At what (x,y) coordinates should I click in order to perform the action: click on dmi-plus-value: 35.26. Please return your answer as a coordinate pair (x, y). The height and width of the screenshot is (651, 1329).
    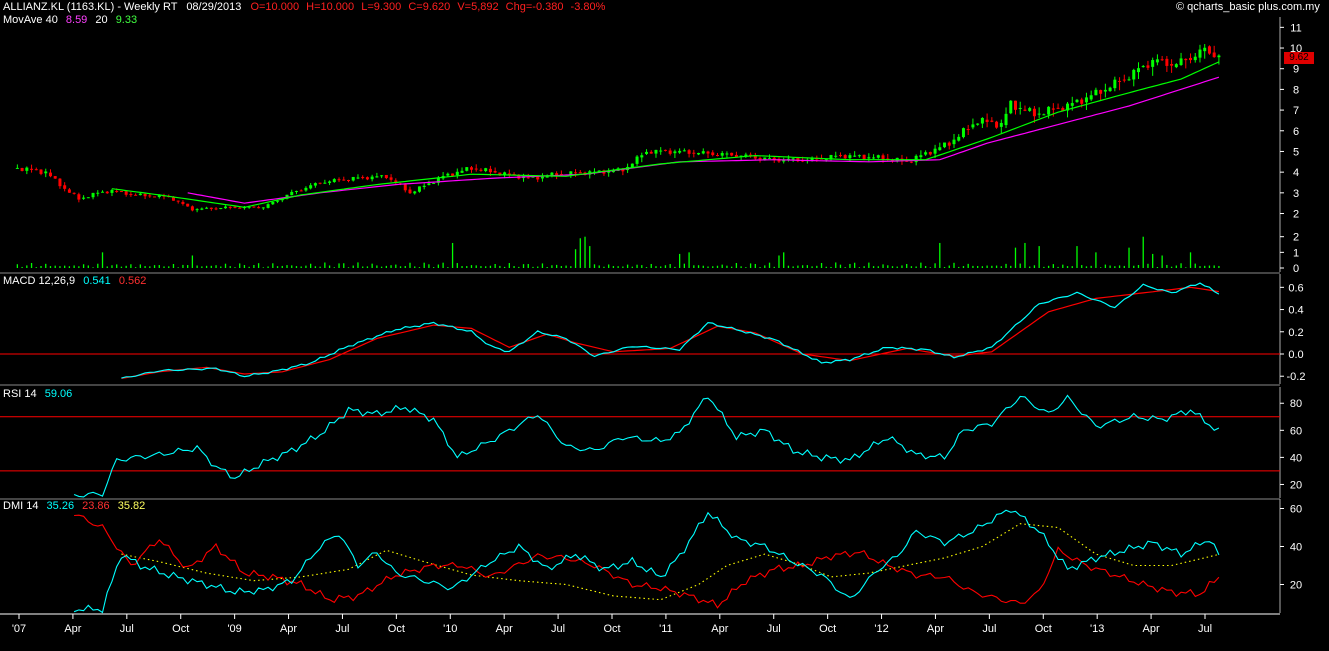
    Looking at the image, I should click on (60, 506).